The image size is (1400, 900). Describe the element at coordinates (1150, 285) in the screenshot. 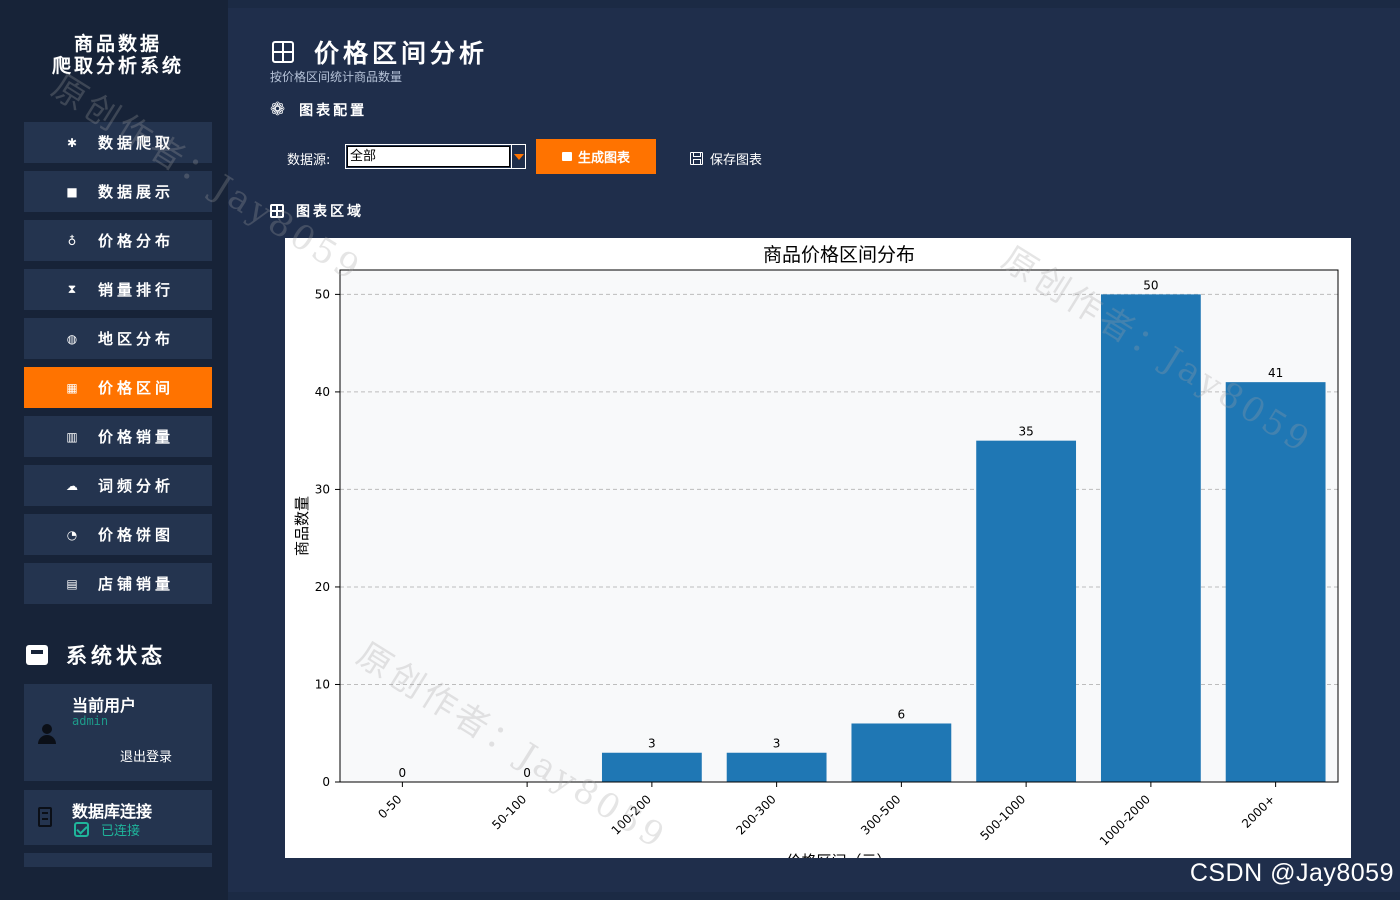

I see `data-label: 50` at that location.